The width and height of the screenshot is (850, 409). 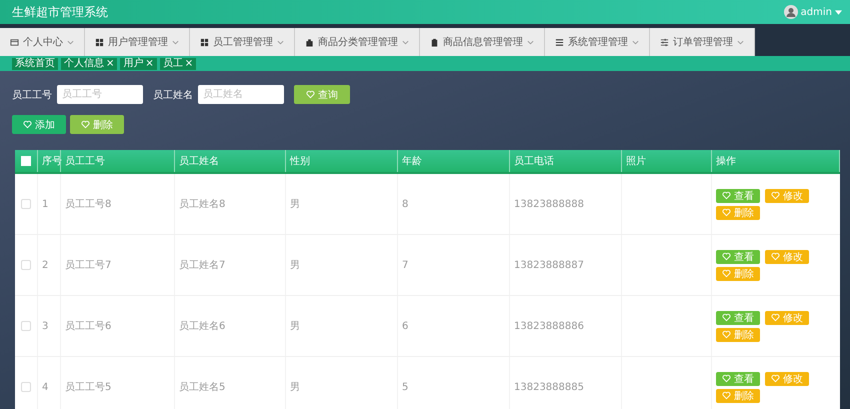 I want to click on table-cell: 3, so click(x=49, y=326).